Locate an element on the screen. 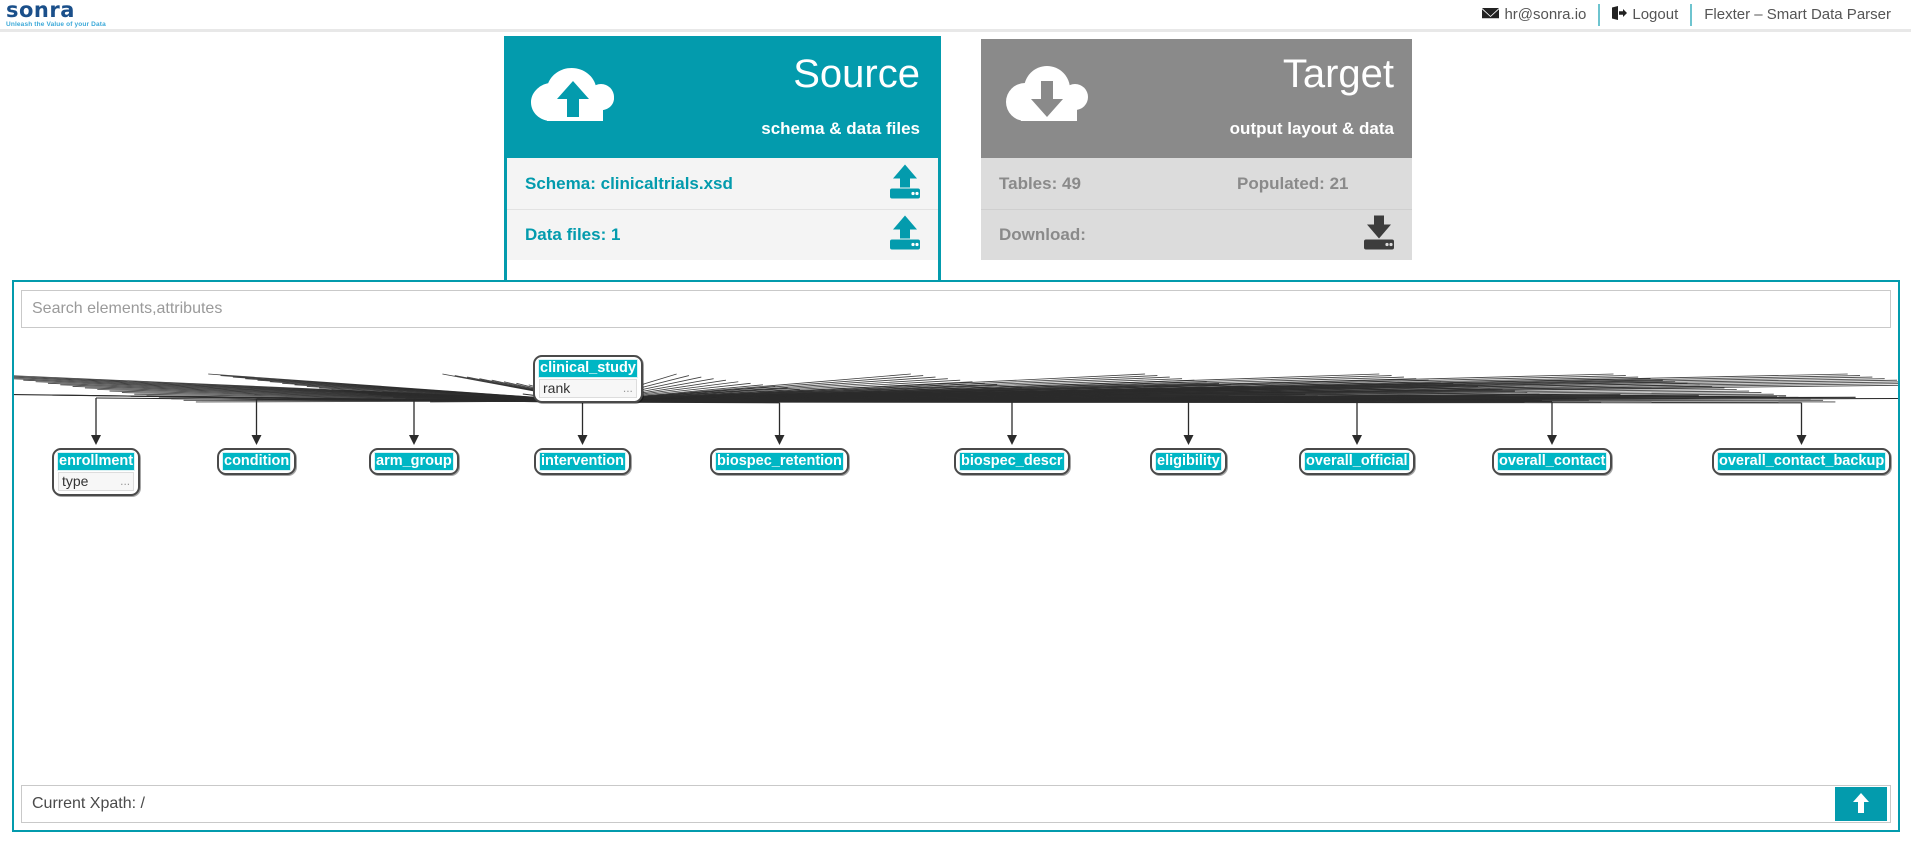 The height and width of the screenshot is (847, 1911). tree-edges is located at coordinates (956, 409).